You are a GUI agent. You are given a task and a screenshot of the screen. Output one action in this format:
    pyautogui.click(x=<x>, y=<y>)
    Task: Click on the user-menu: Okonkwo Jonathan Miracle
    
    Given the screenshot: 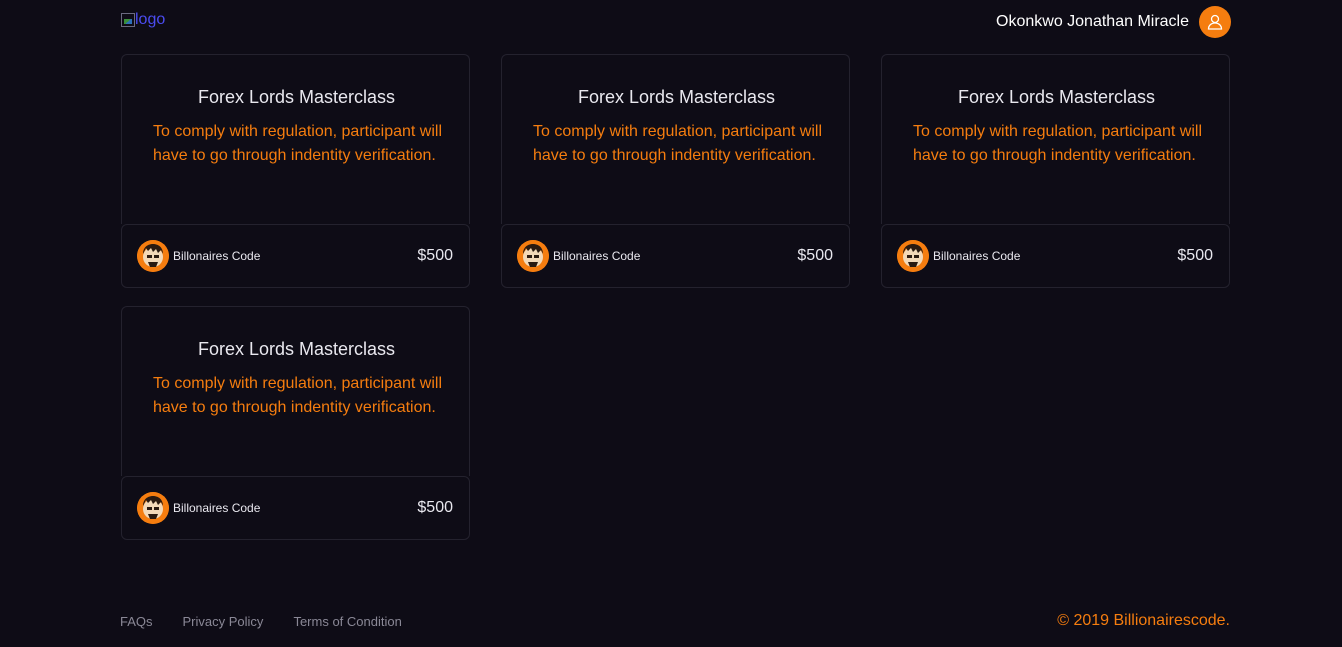 What is the action you would take?
    pyautogui.click(x=1113, y=22)
    